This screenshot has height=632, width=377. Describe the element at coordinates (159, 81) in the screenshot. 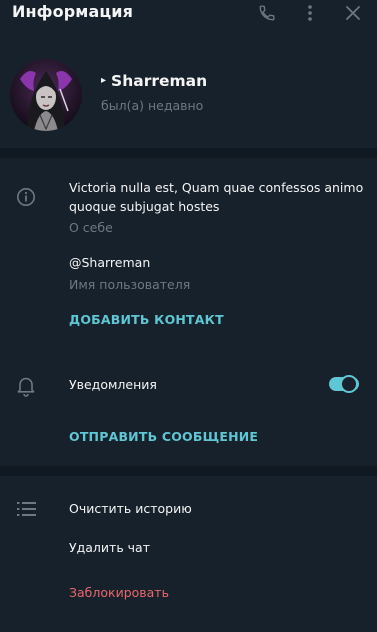

I see `profile-name: Sharreman` at that location.